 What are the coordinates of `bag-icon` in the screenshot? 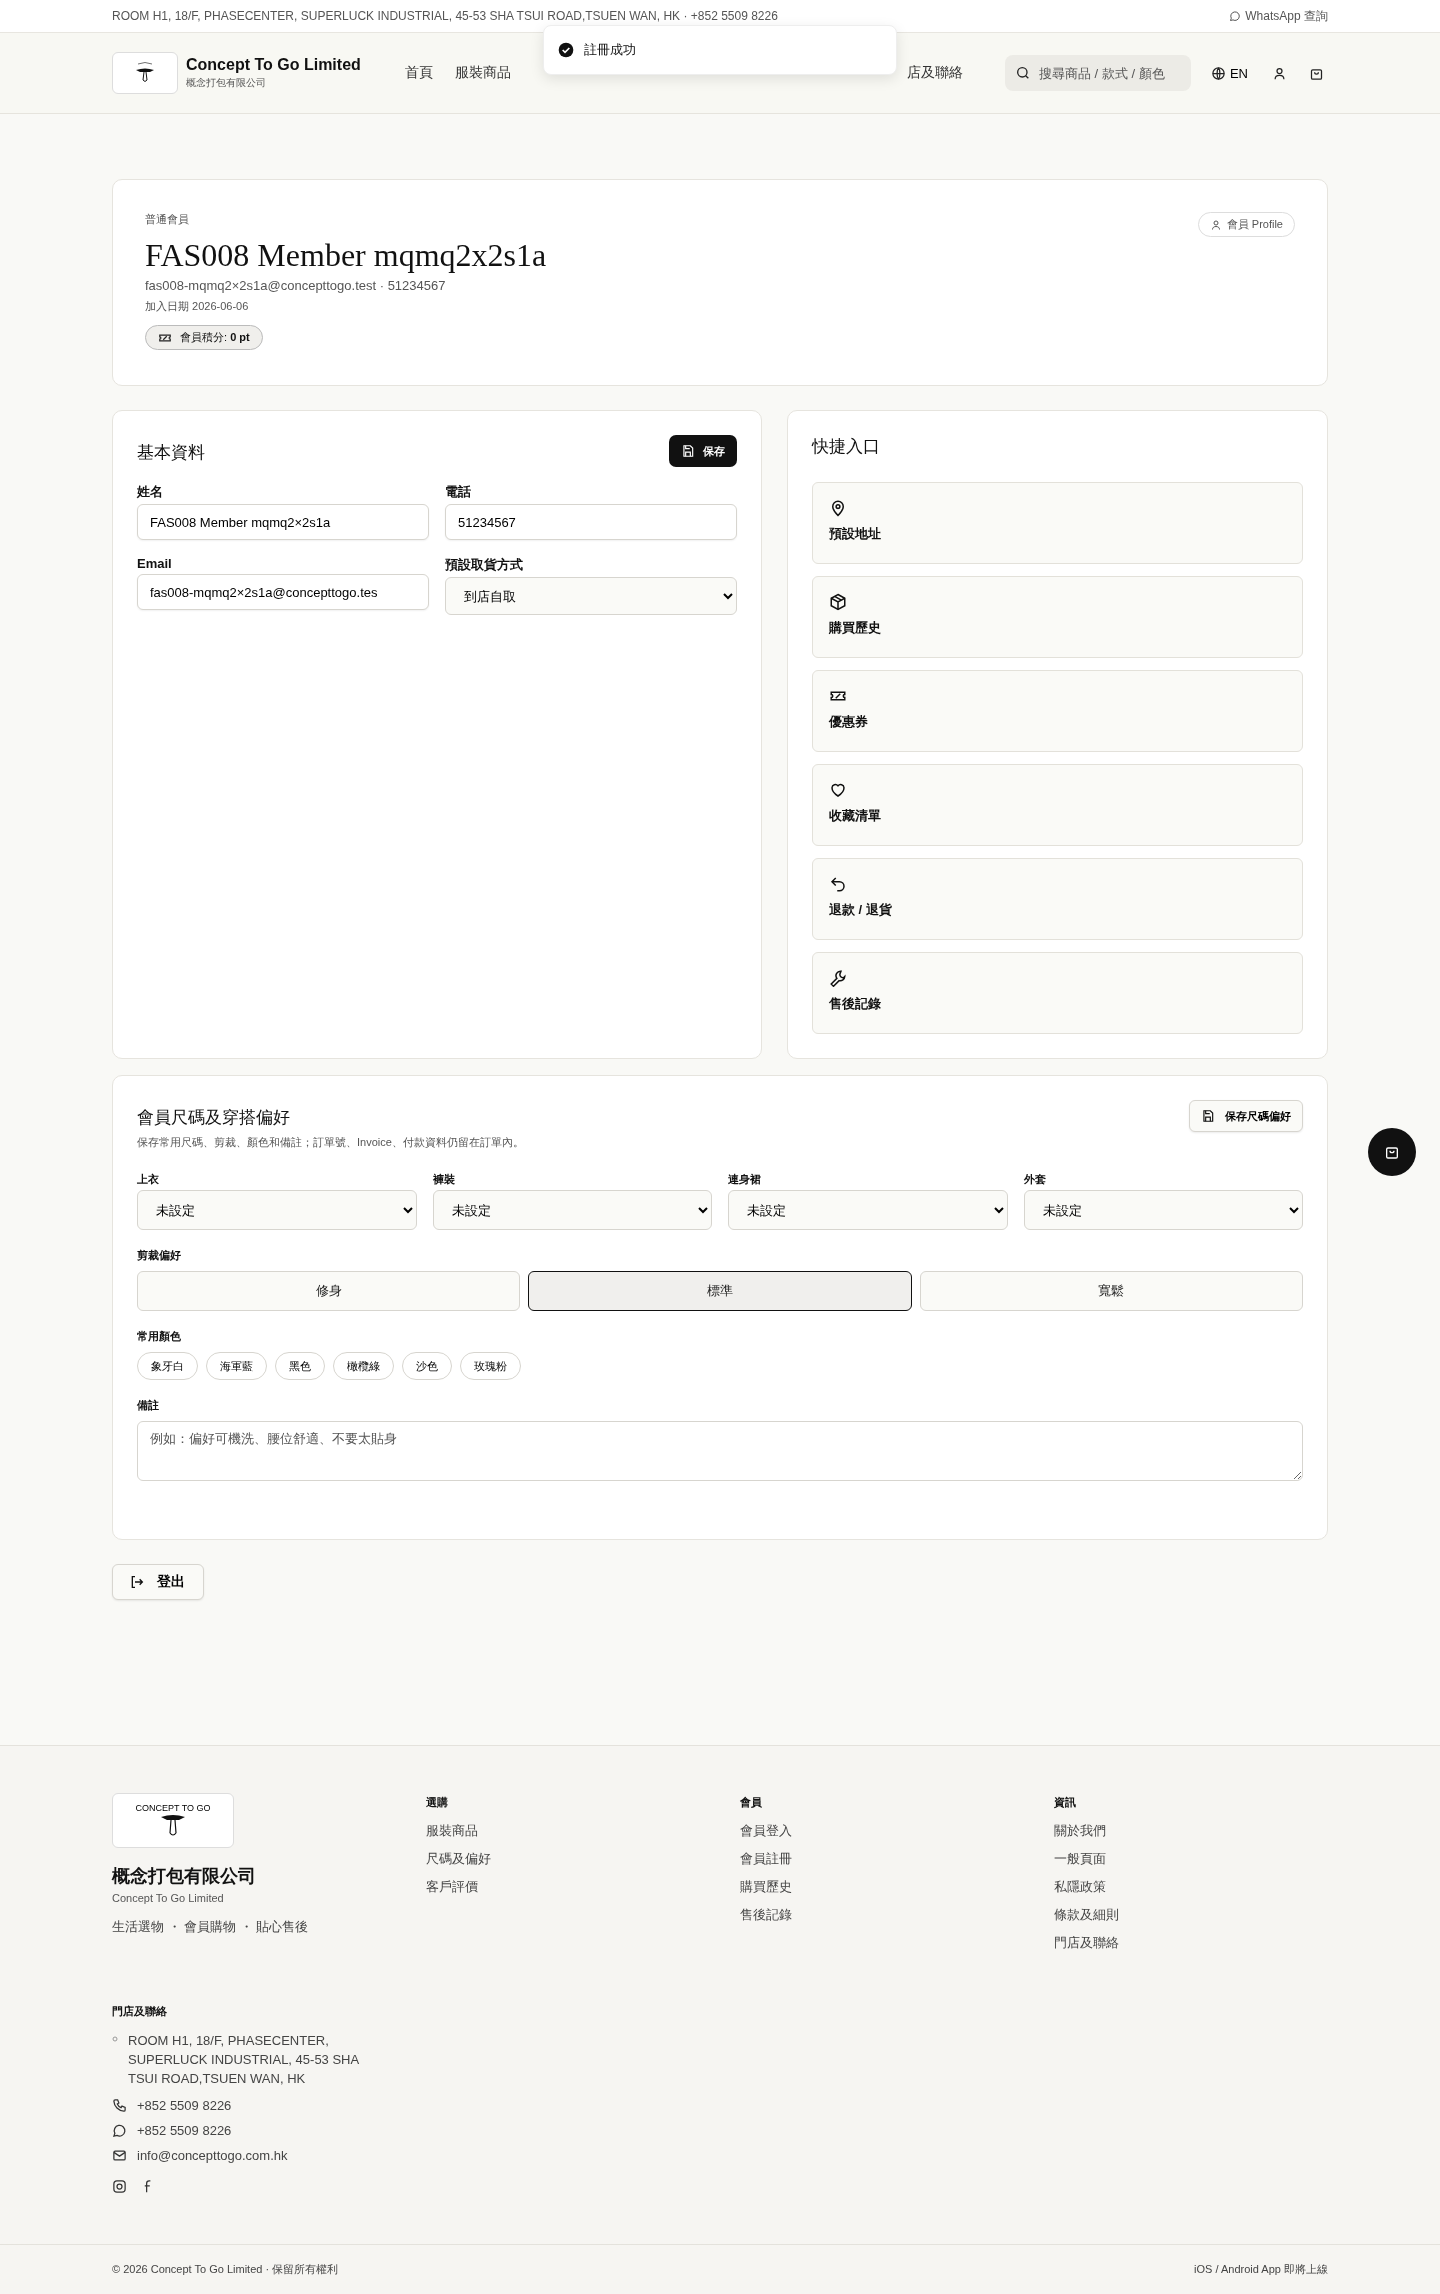 It's located at (1392, 1152).